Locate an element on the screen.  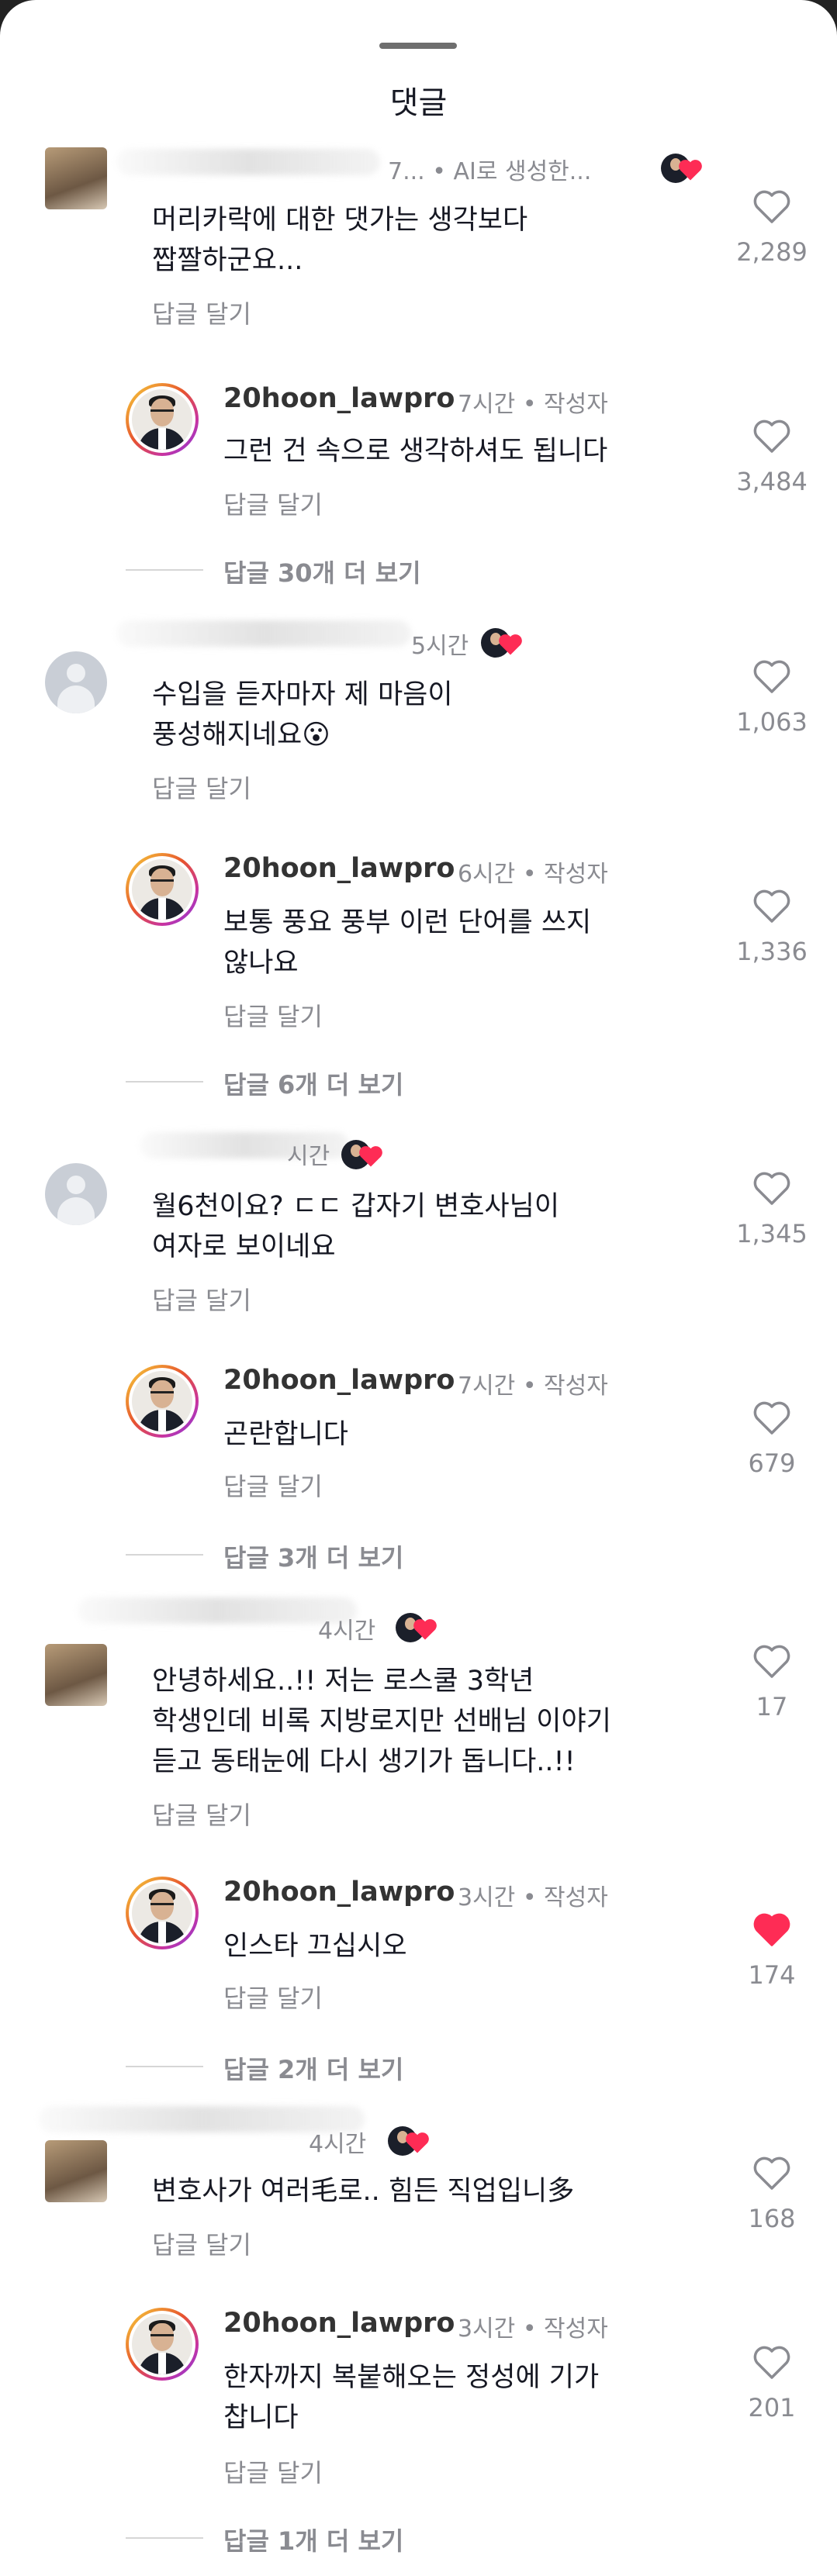
like-count: 1,063 is located at coordinates (772, 722).